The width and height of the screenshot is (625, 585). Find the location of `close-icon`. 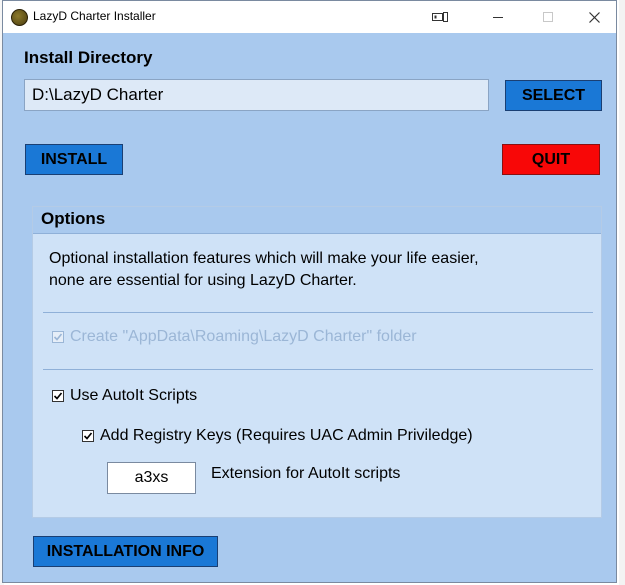

close-icon is located at coordinates (594, 17).